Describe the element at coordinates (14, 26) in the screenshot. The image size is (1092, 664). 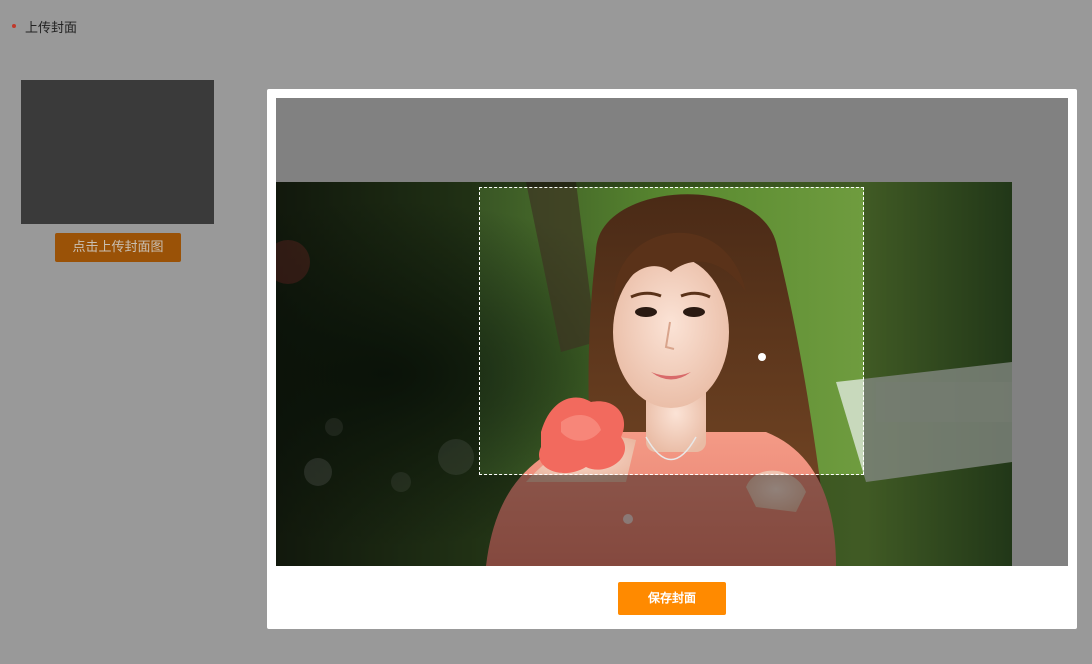
I see `title-bullet` at that location.